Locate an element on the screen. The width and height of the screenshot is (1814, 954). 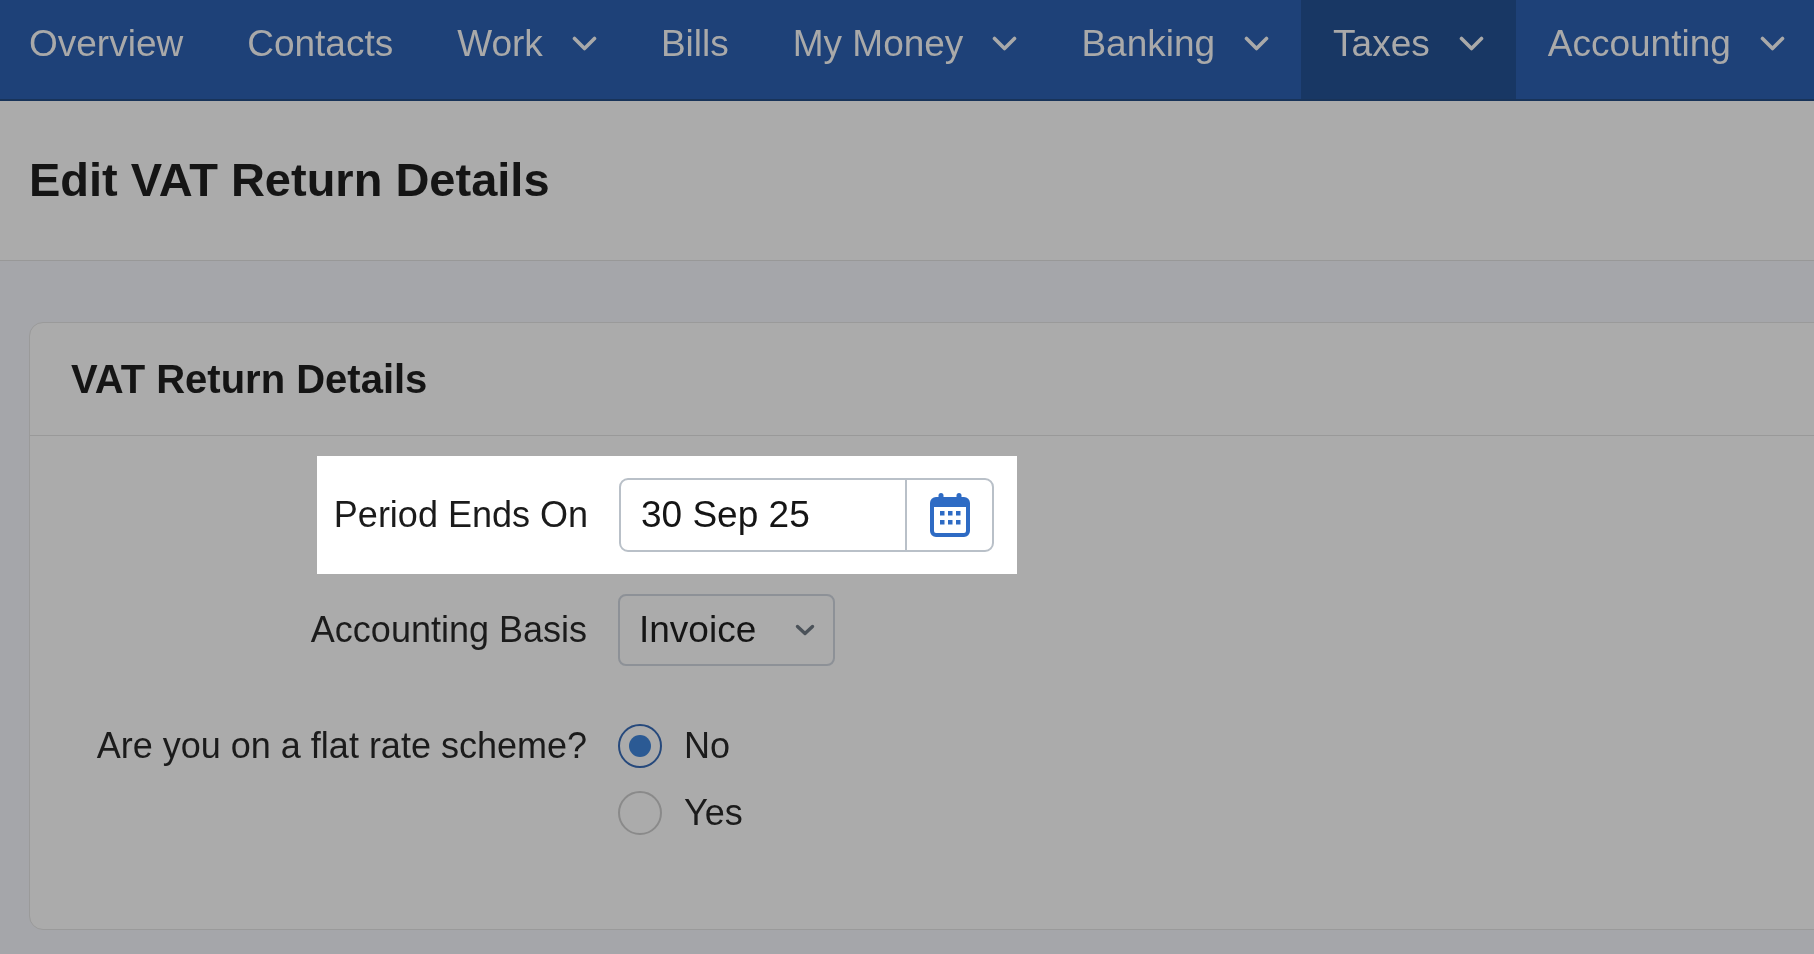
nav-tab: Banking is located at coordinates (1175, 49).